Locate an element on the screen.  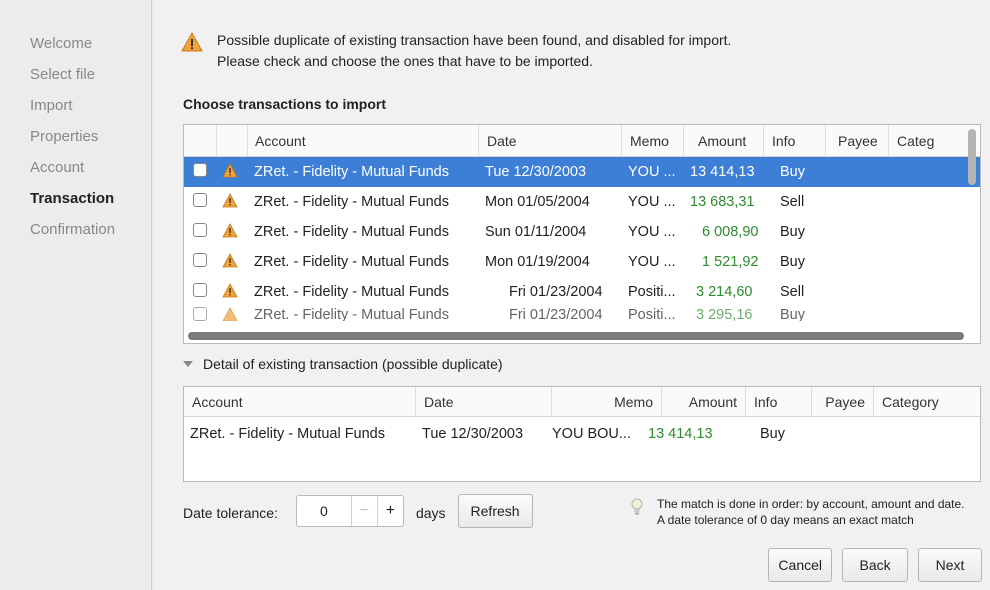
cell-date: Fri 01/23/2004 is located at coordinates (556, 292).